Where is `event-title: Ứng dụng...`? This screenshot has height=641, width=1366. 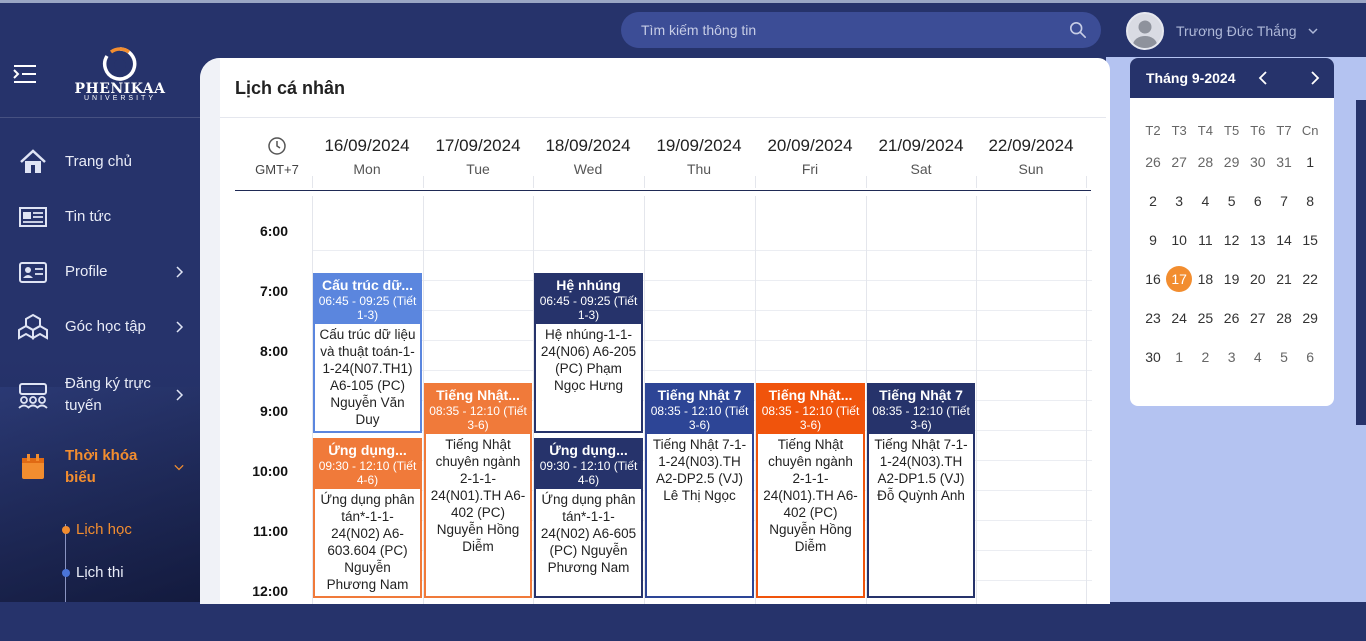
event-title: Ứng dụng... is located at coordinates (367, 450).